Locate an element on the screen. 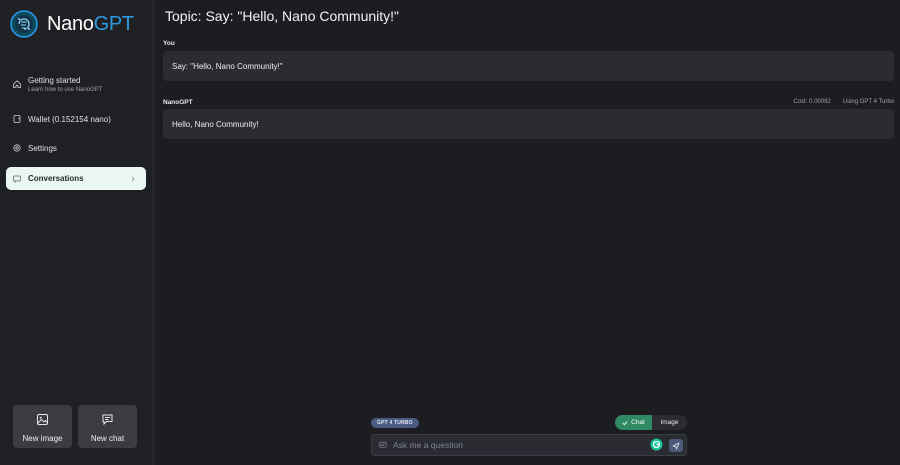  wallet-icon is located at coordinates (17, 119).